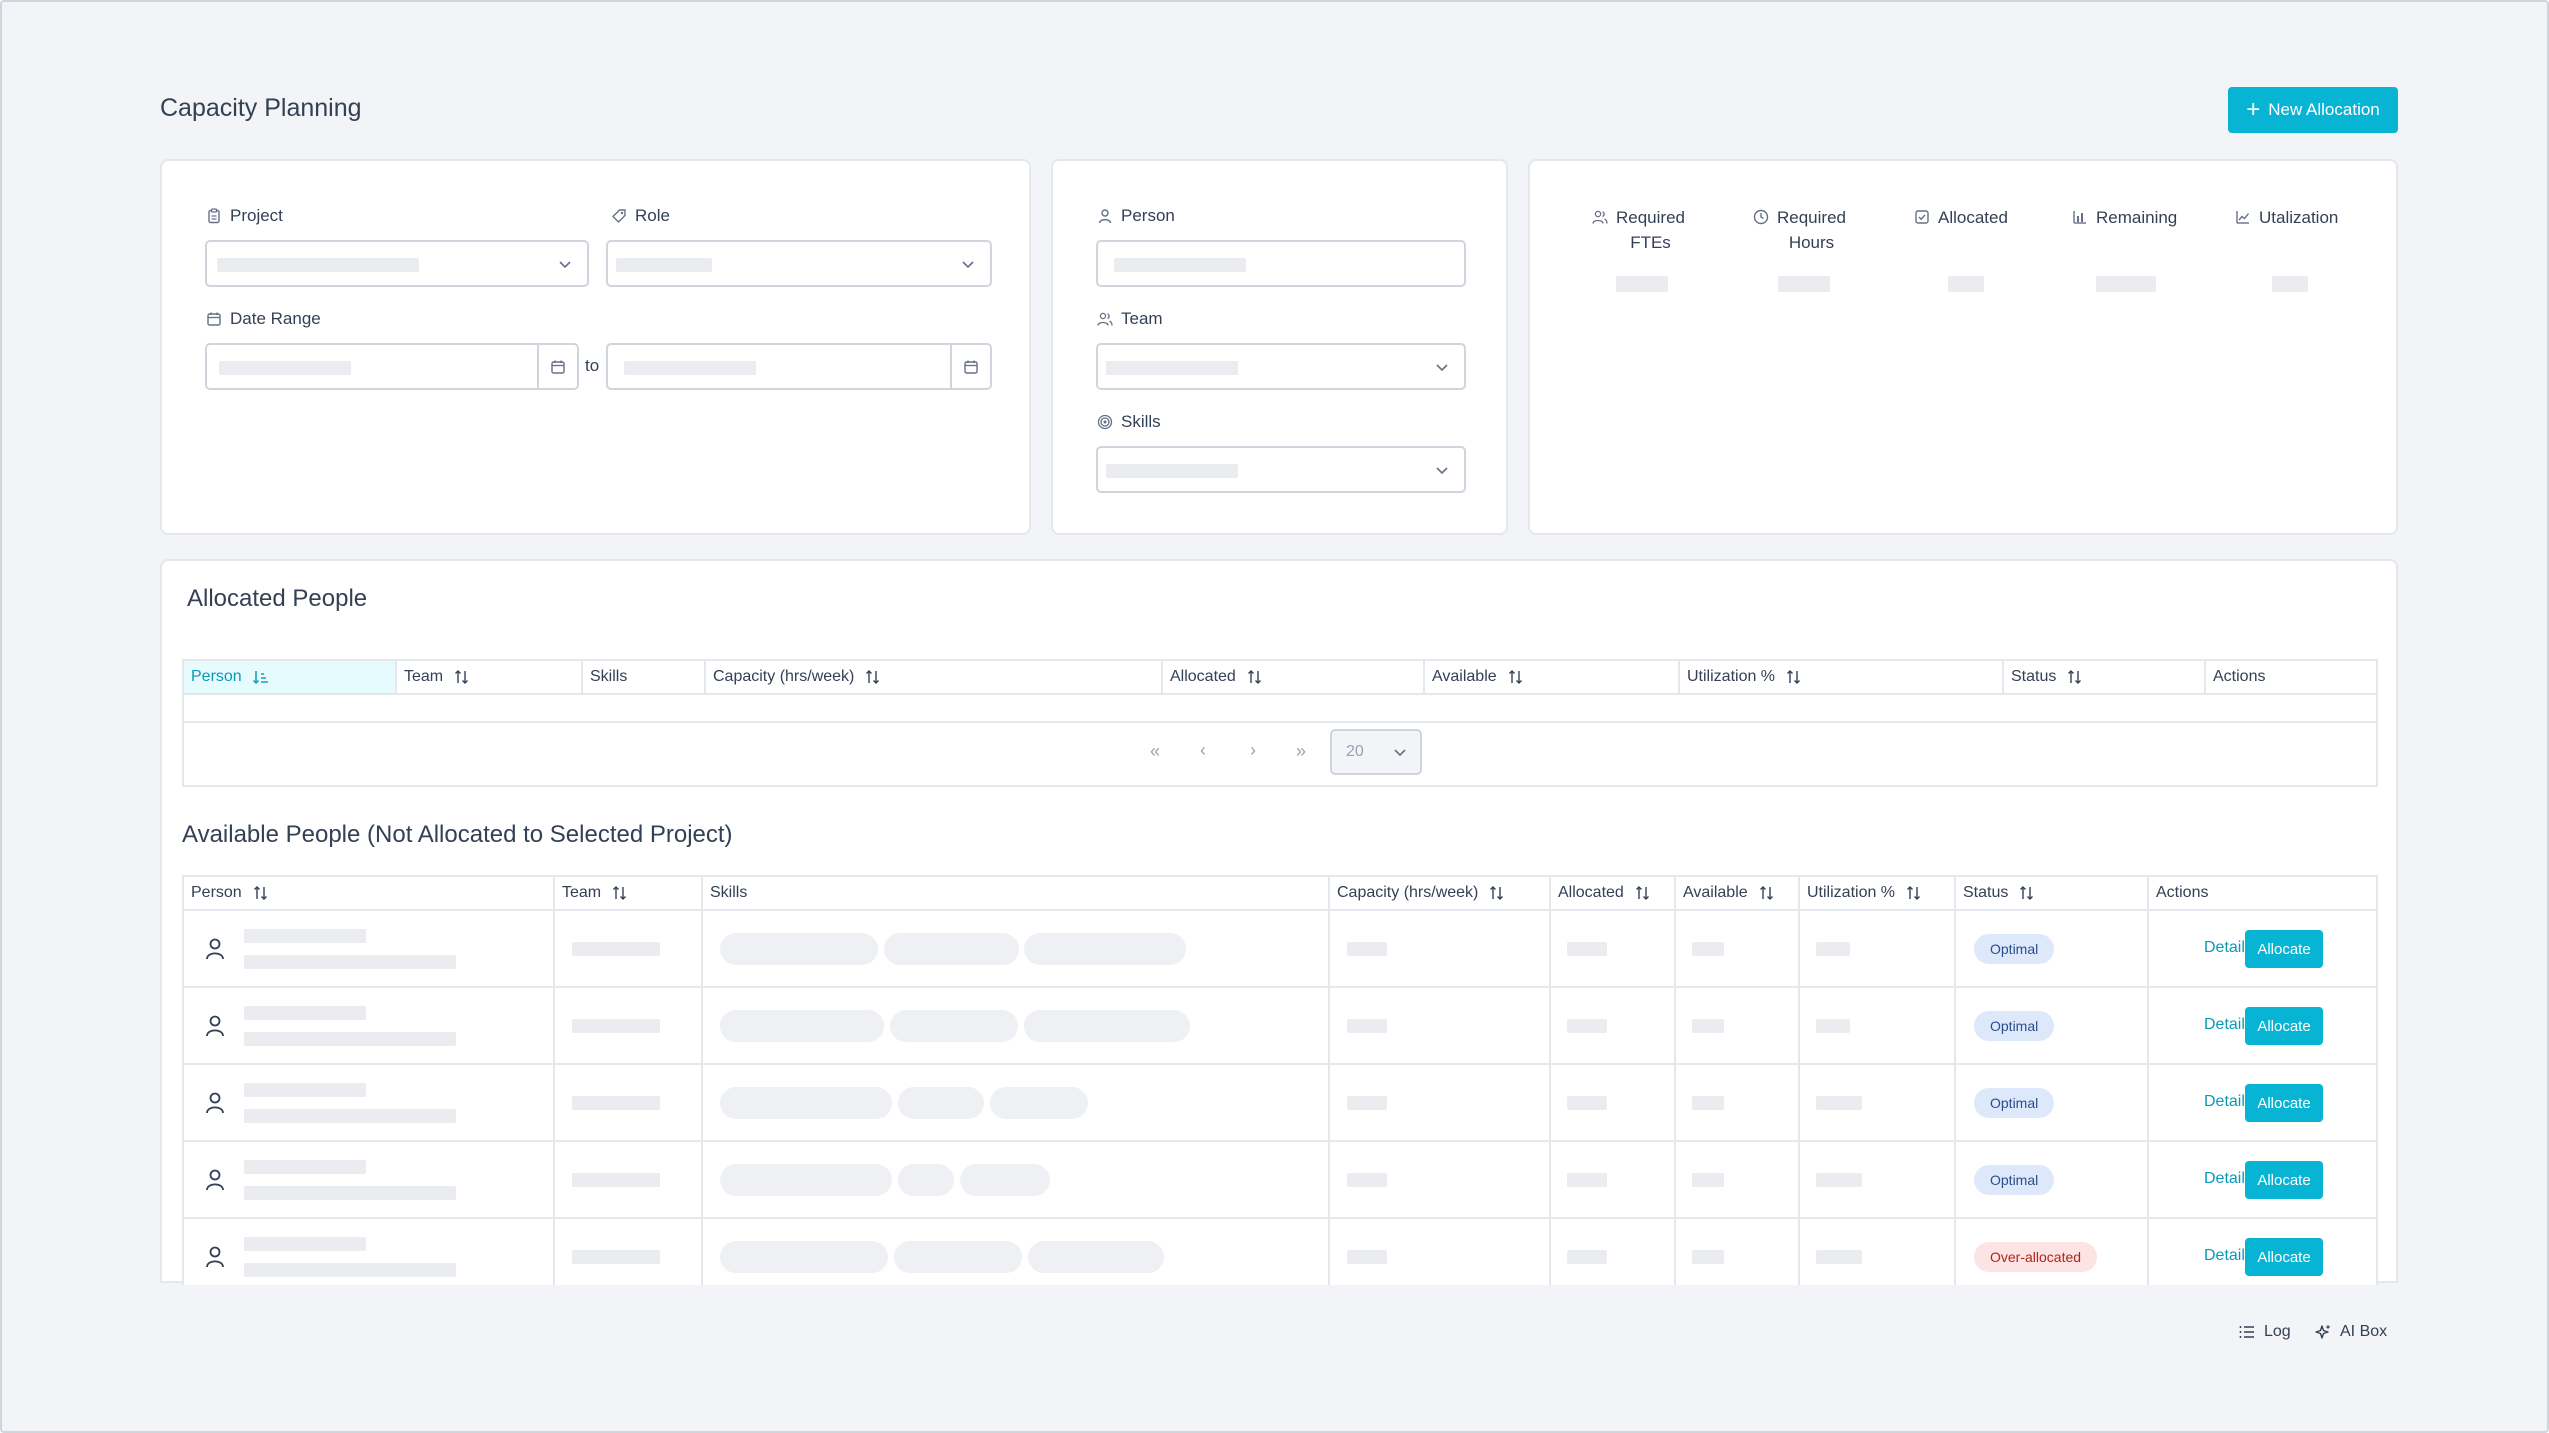  I want to click on start-date-input, so click(392, 366).